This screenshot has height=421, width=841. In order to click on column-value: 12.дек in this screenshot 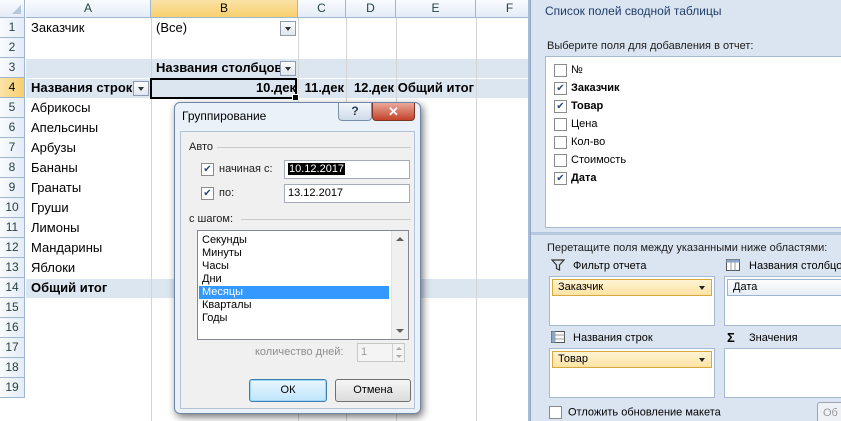, I will do `click(371, 88)`.